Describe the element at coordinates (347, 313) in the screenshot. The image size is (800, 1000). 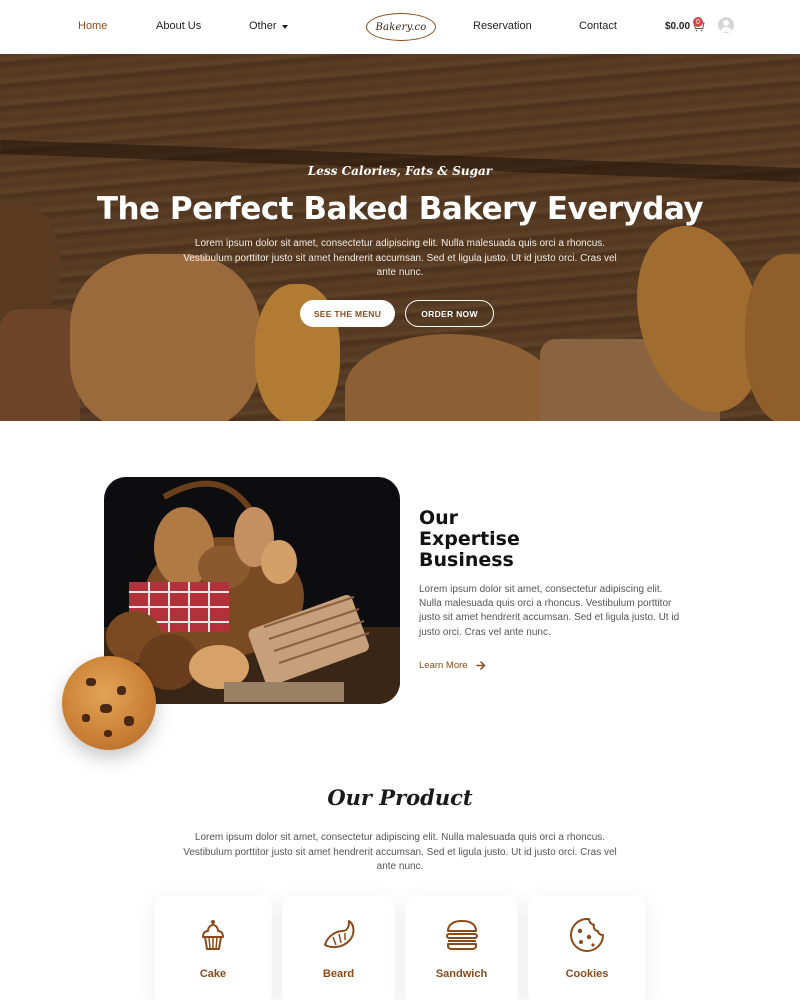
I see `see-menu-button: SEE THE MENU` at that location.